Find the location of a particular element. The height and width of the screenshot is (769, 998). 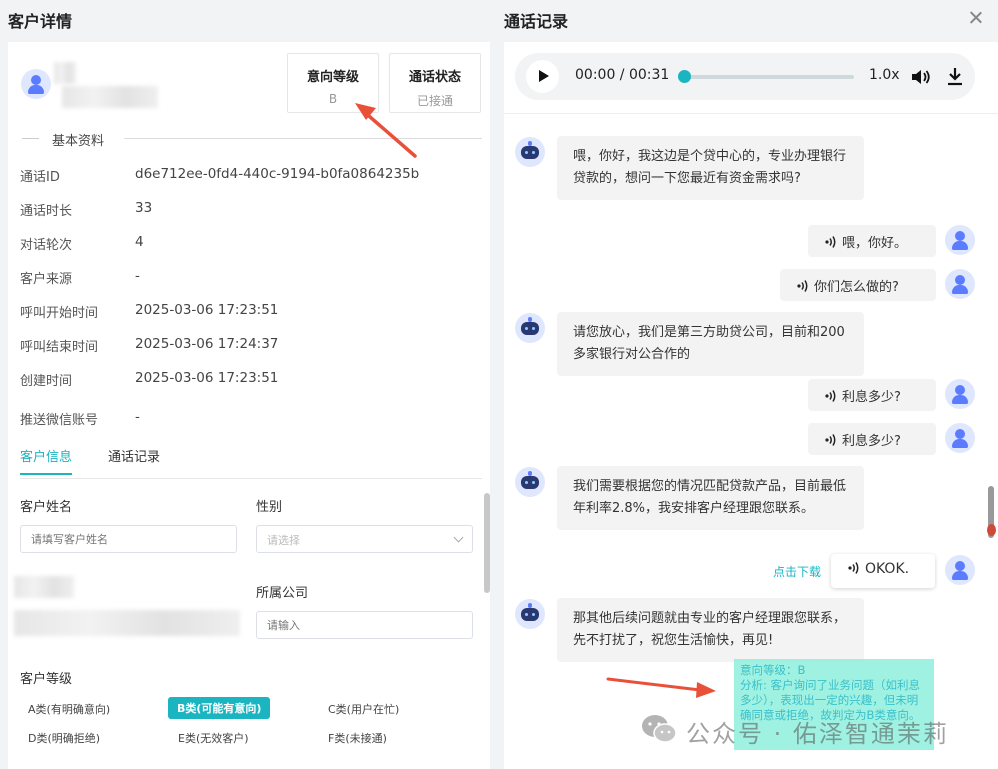

redacted-field-value is located at coordinates (127, 623).